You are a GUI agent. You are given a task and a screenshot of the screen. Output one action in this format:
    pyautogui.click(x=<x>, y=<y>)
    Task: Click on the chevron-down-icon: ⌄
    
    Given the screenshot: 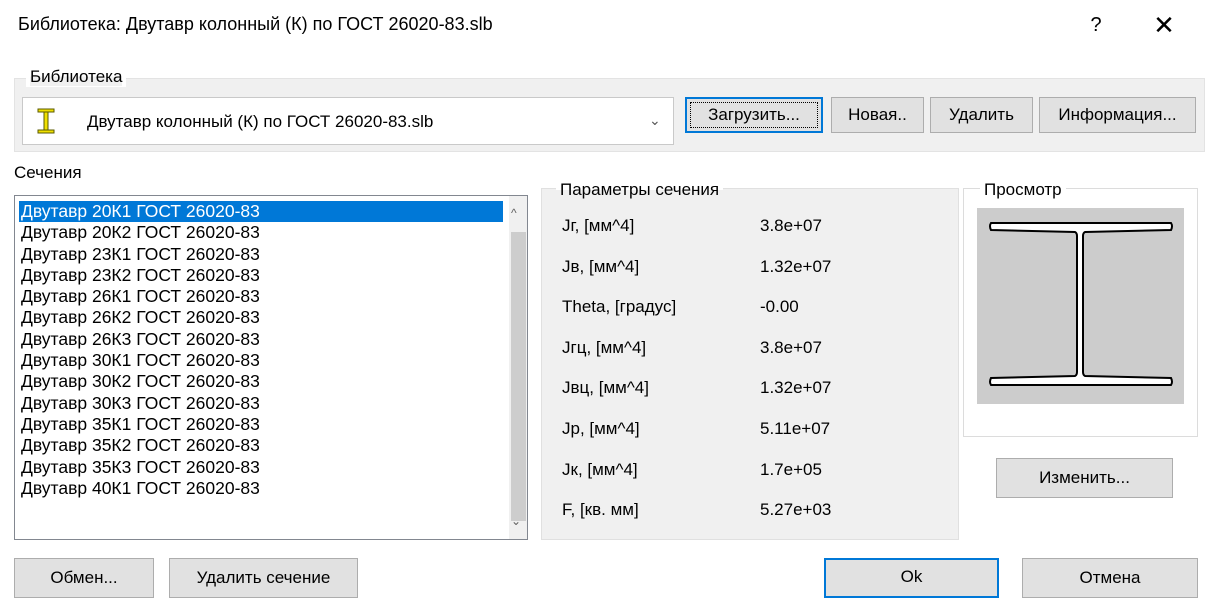 What is the action you would take?
    pyautogui.click(x=655, y=120)
    